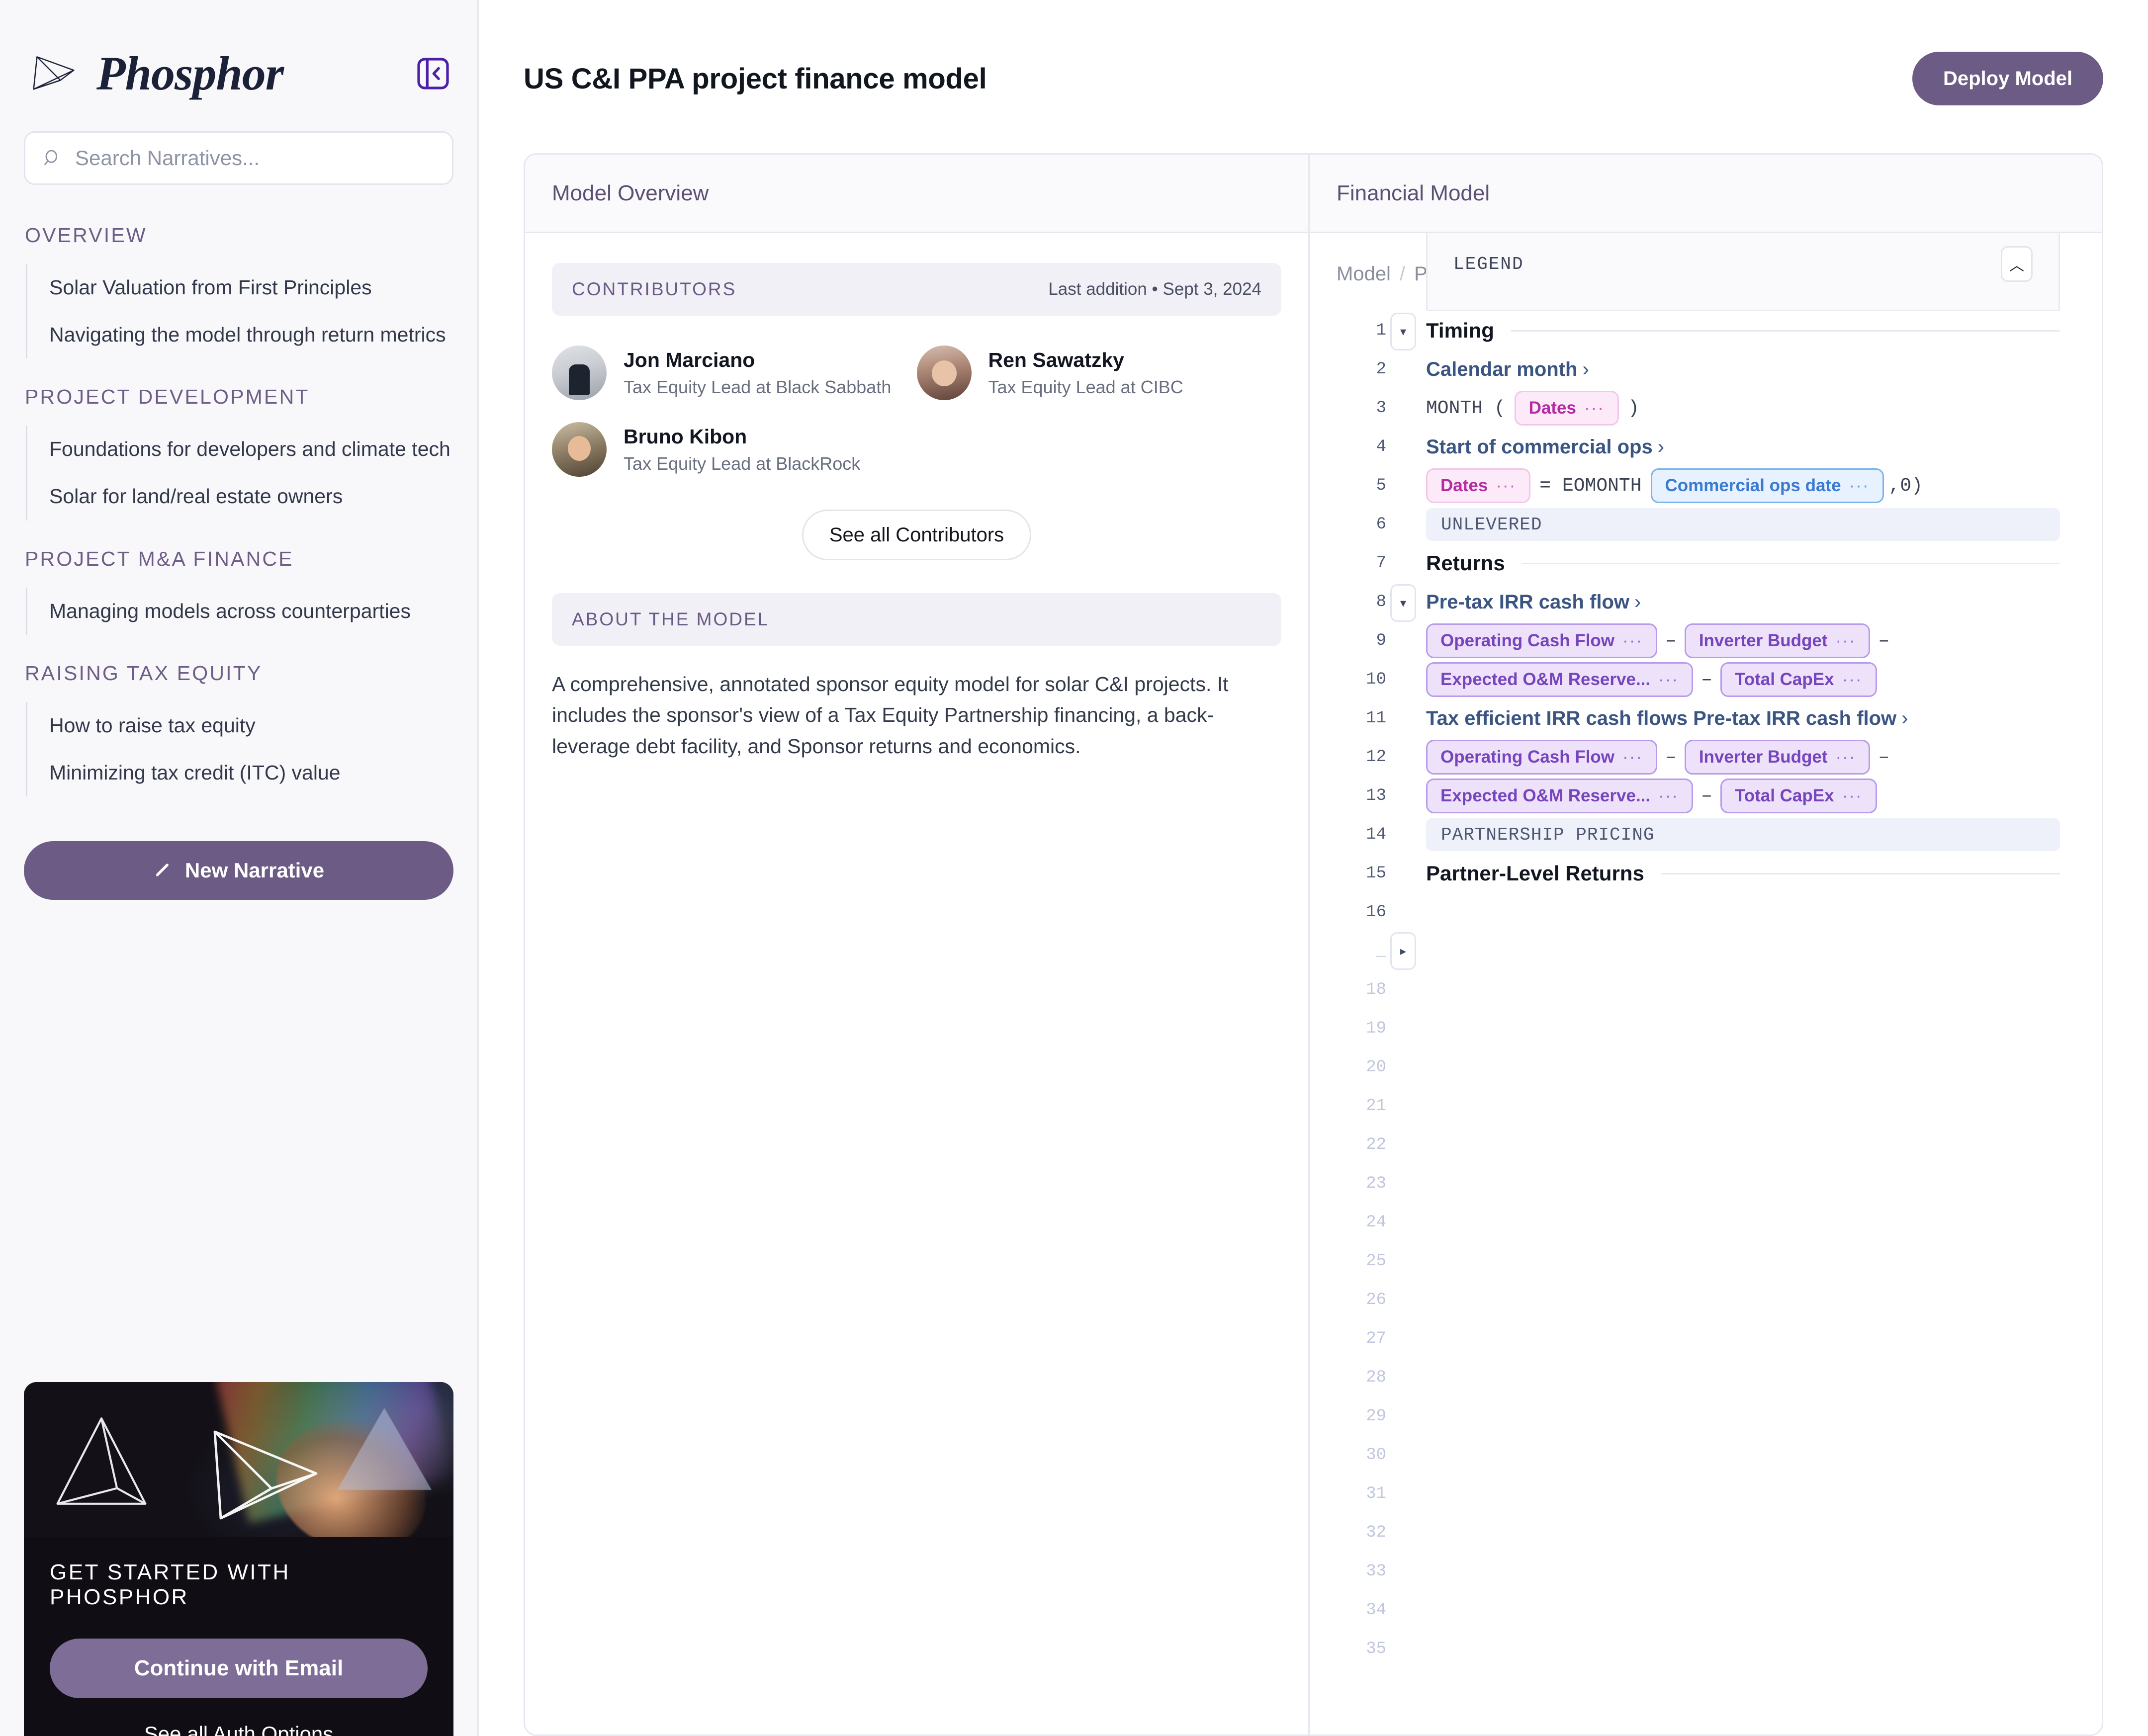 This screenshot has height=1736, width=2148. What do you see at coordinates (1403, 332) in the screenshot?
I see `collapse-toggle-timing: ▾` at bounding box center [1403, 332].